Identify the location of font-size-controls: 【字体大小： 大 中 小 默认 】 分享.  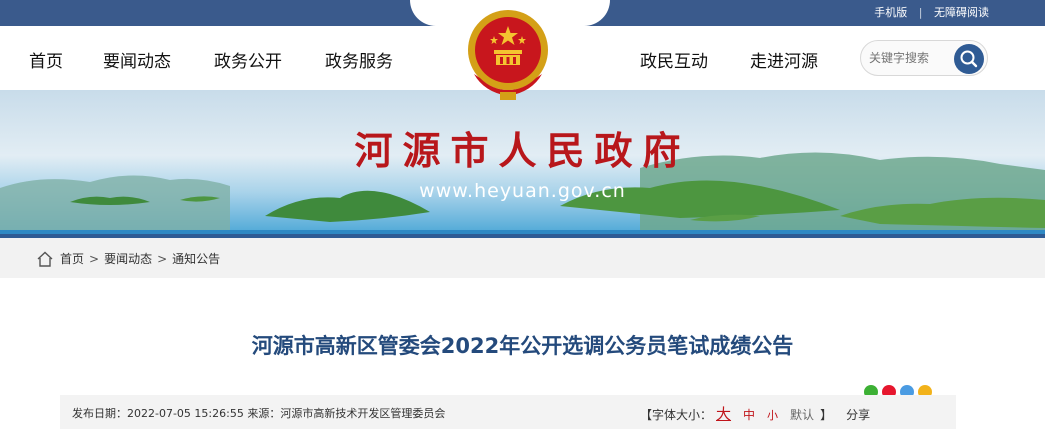
(755, 413).